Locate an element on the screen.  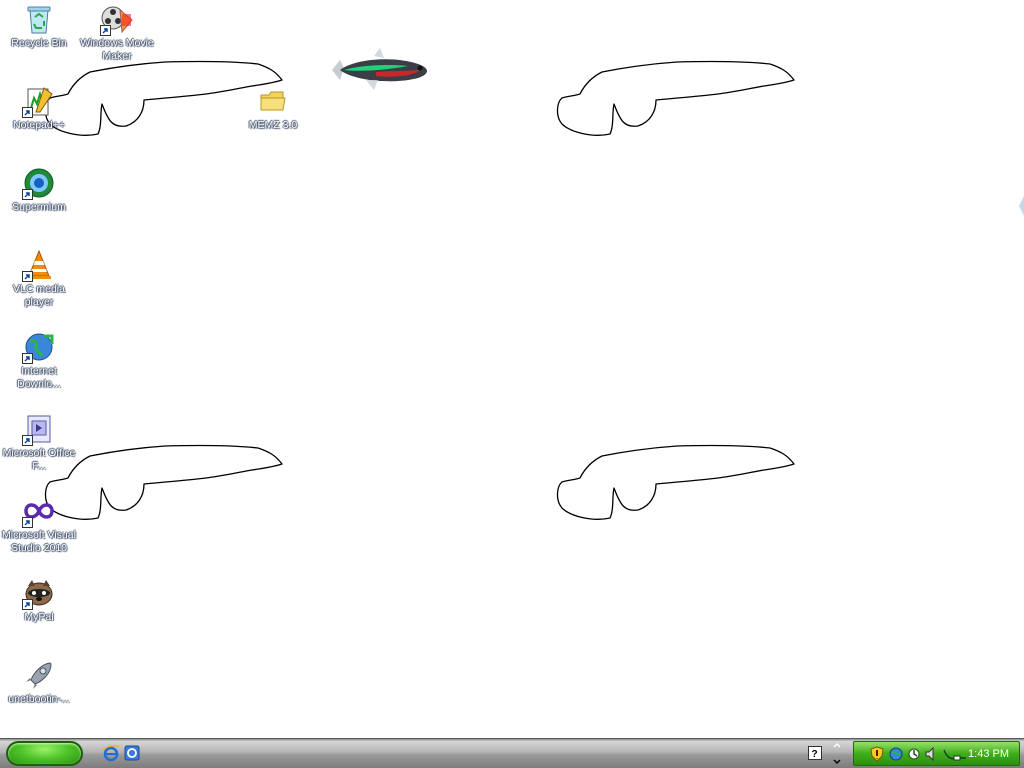
supermium-browser-icon is located at coordinates (39, 183).